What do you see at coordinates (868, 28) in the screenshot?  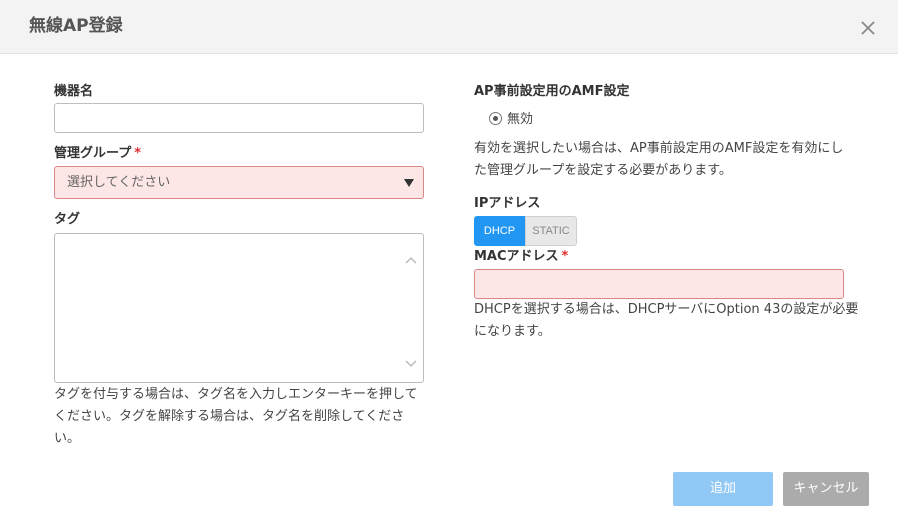 I see `close-icon` at bounding box center [868, 28].